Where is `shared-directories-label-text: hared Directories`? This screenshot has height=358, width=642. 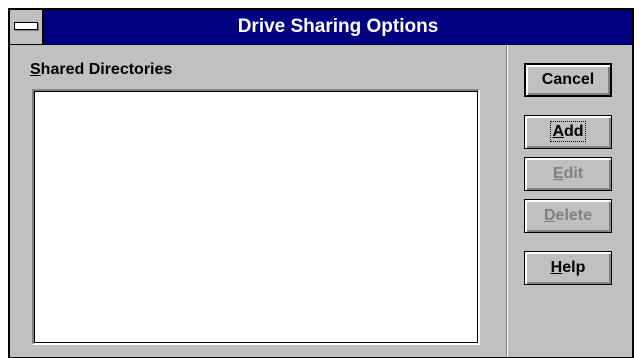 shared-directories-label-text: hared Directories is located at coordinates (106, 69).